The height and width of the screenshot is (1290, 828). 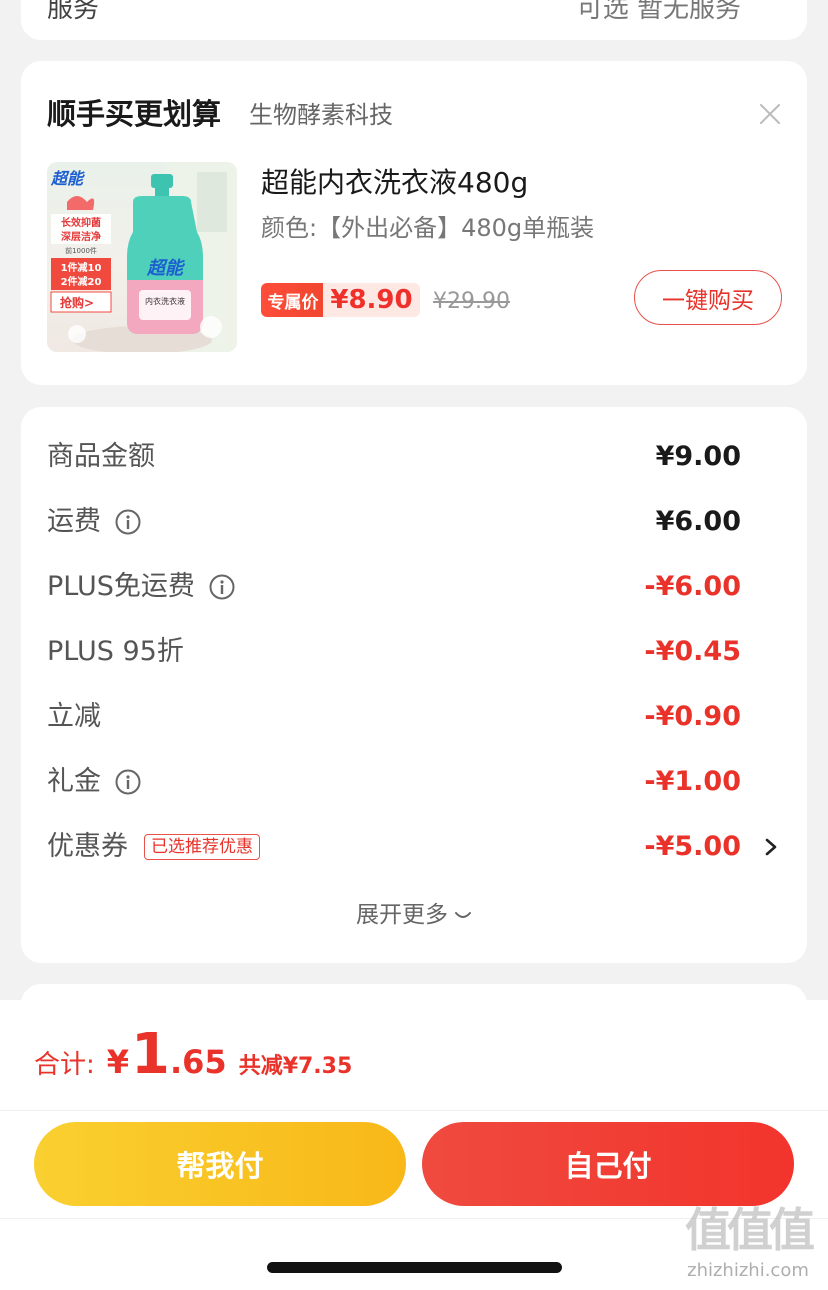 I want to click on bottle-brand: 超能, so click(x=166, y=268).